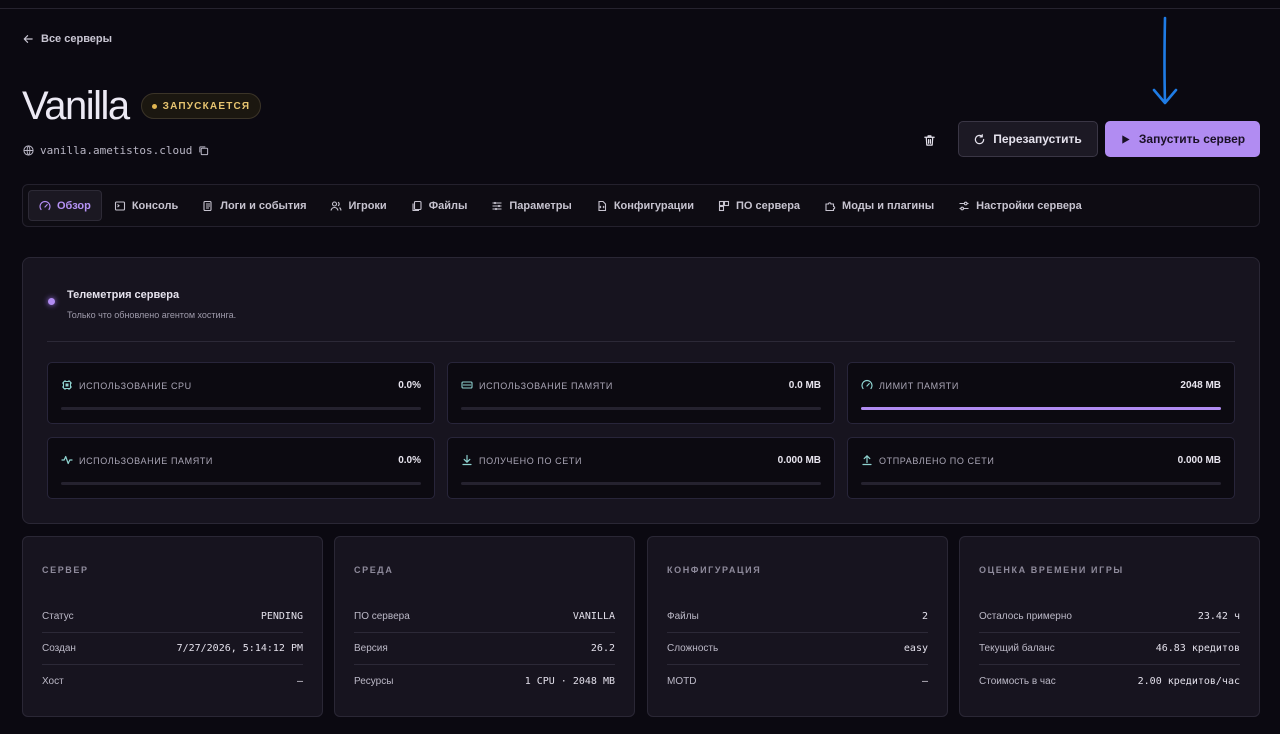 The height and width of the screenshot is (734, 1280). I want to click on server-header: Vanilla ЗАПУСКАЕТСЯ, so click(142, 106).